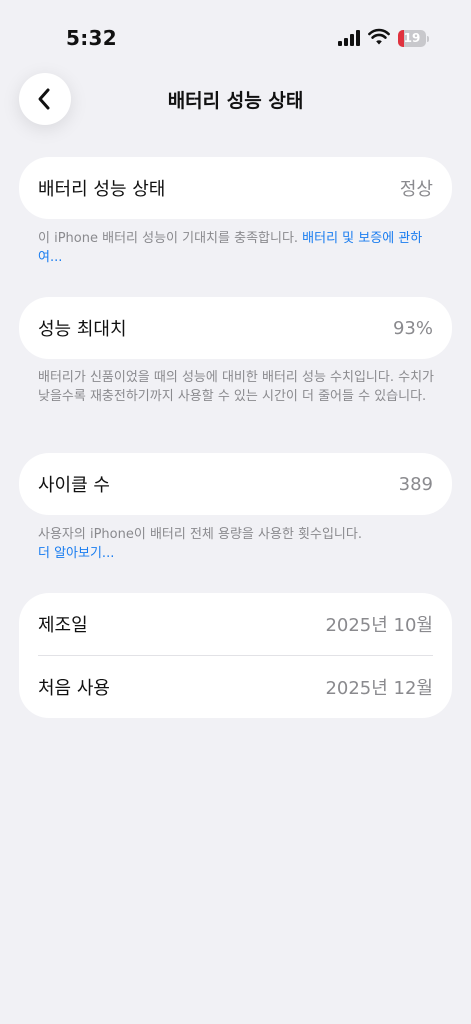 Image resolution: width=471 pixels, height=1024 pixels. Describe the element at coordinates (74, 485) in the screenshot. I see `cycle-count-label: 사이클 수` at that location.